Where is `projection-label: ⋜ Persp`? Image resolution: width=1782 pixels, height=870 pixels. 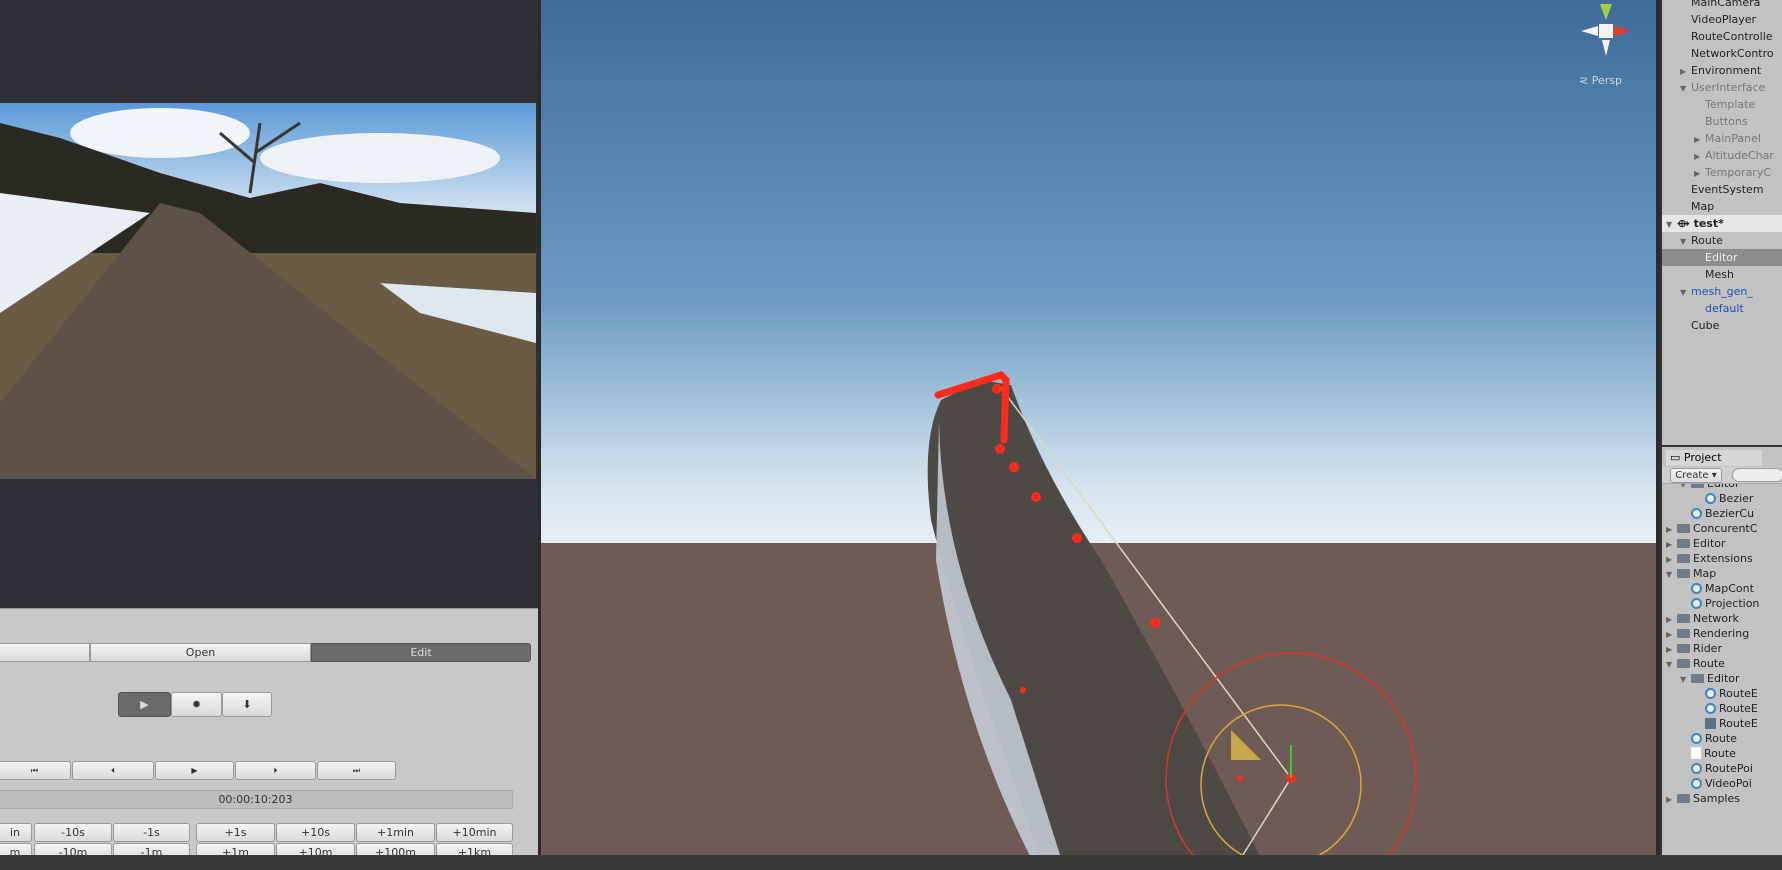
projection-label: ⋜ Persp is located at coordinates (1600, 80).